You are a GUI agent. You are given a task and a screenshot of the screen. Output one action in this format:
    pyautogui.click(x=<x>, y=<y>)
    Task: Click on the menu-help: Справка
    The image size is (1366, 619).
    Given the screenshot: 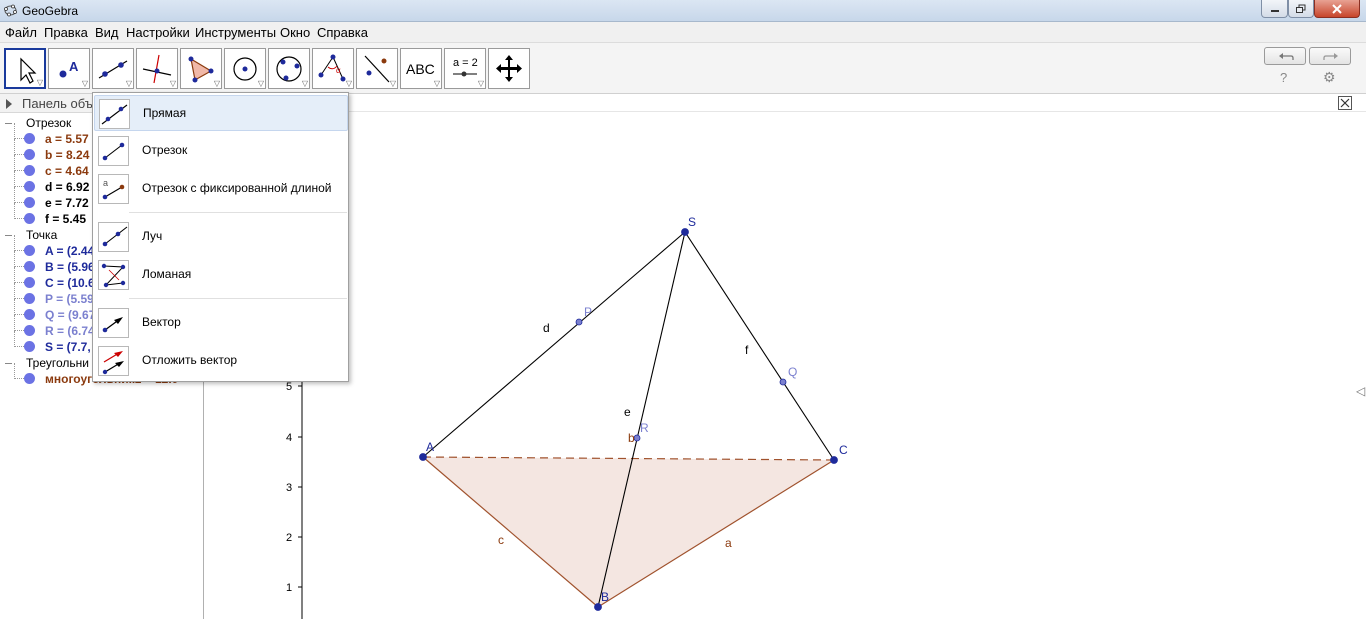 What is the action you would take?
    pyautogui.click(x=342, y=32)
    